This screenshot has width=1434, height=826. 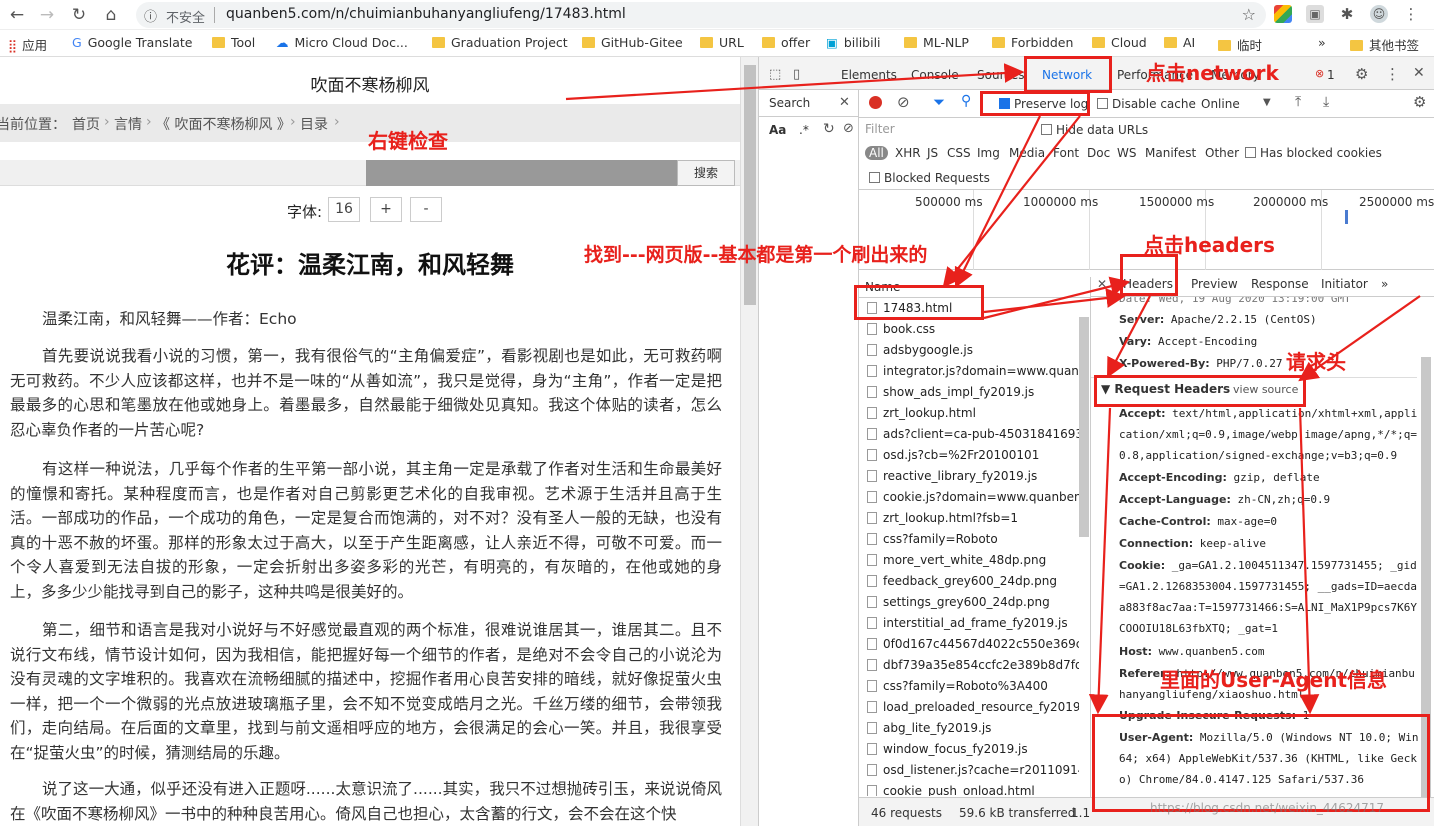 What do you see at coordinates (973, 371) in the screenshot?
I see `request-row: integrator.js?domain=www.quanben5.com` at bounding box center [973, 371].